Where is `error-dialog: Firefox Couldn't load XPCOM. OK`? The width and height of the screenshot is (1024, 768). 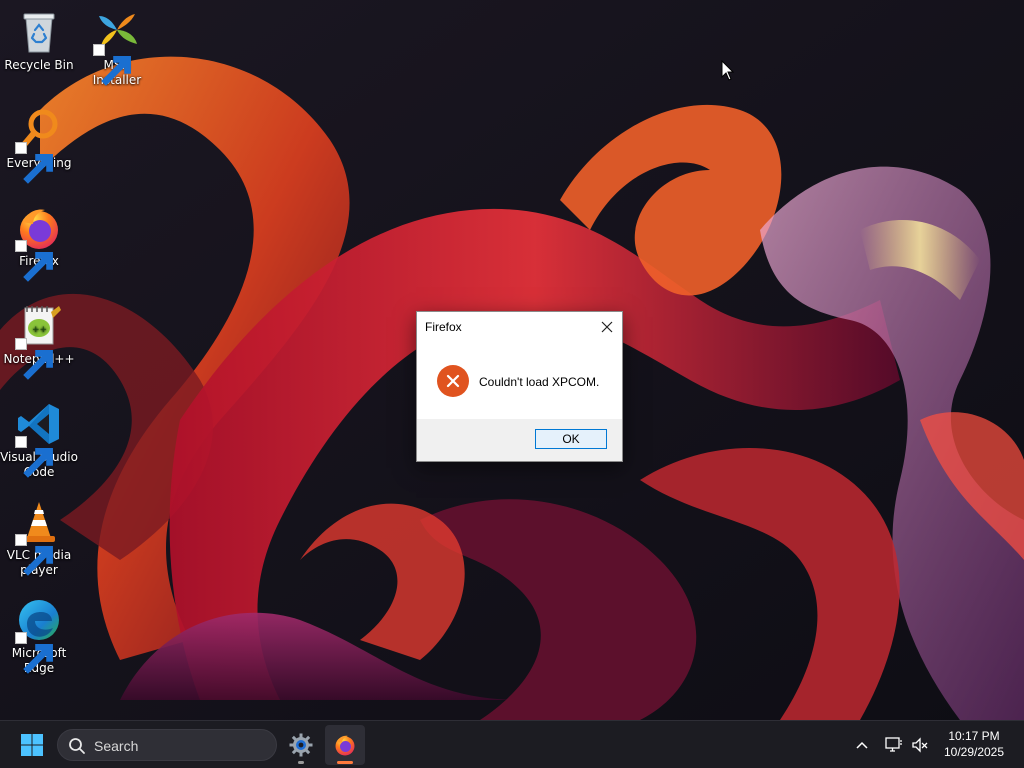 error-dialog: Firefox Couldn't load XPCOM. OK is located at coordinates (519, 386).